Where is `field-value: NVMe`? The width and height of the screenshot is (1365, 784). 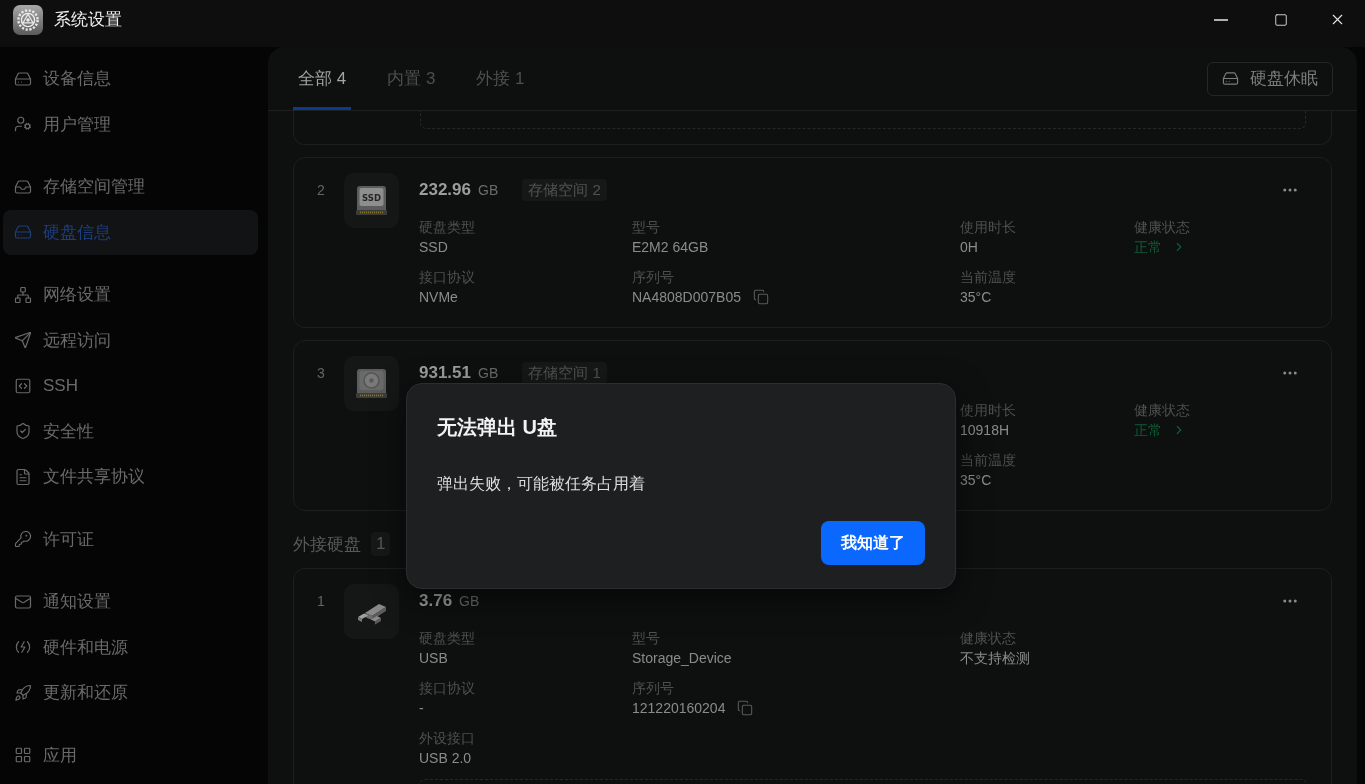
field-value: NVMe is located at coordinates (438, 297).